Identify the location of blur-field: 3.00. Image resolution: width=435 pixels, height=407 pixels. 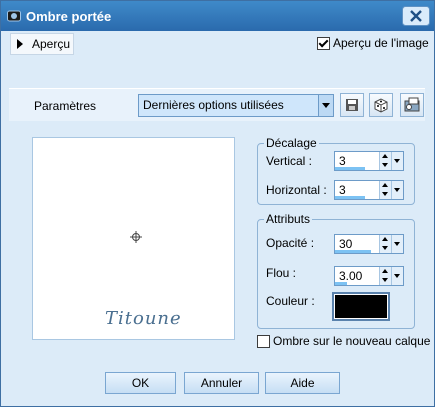
(369, 276).